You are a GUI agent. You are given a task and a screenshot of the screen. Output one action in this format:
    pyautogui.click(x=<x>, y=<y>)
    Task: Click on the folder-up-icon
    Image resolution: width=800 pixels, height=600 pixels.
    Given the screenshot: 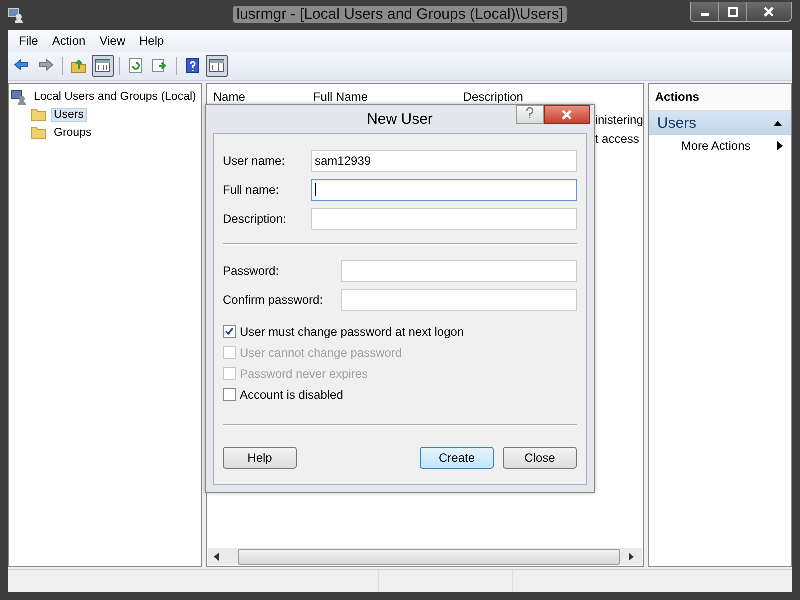 What is the action you would take?
    pyautogui.click(x=79, y=66)
    